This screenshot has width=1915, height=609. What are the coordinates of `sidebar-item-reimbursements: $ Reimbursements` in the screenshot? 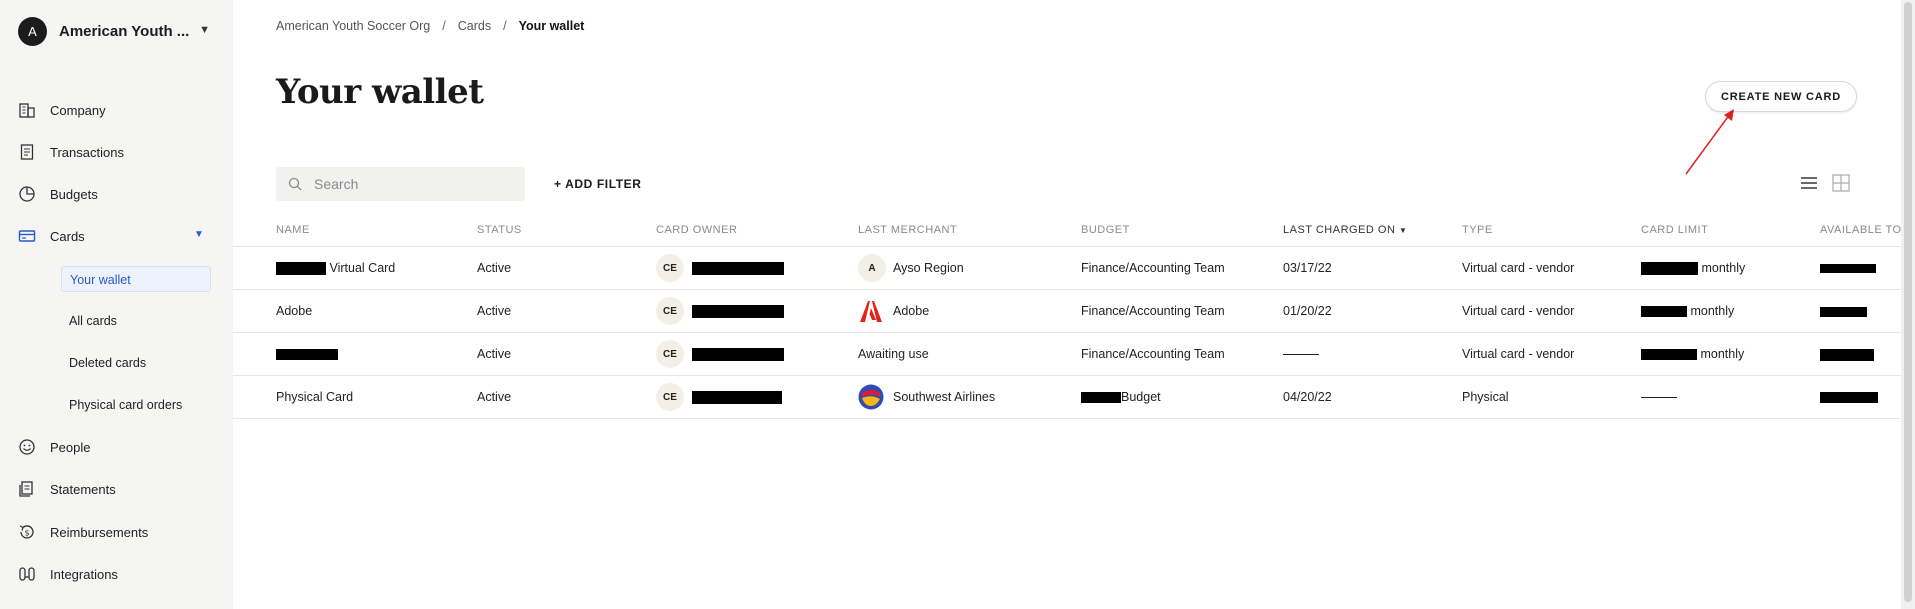 It's located at (116, 532).